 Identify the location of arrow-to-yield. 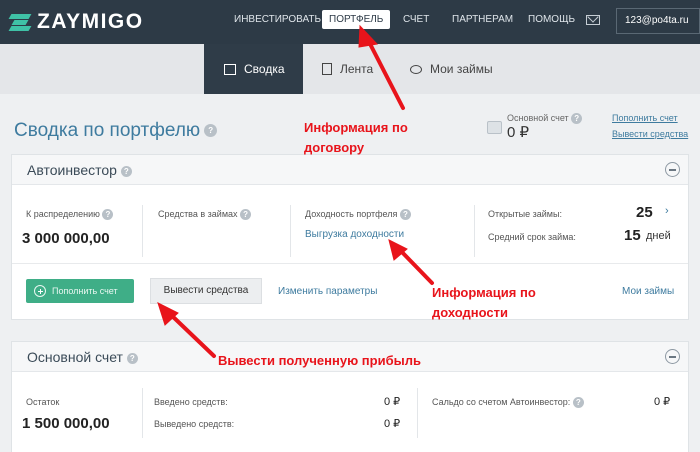
(415, 265).